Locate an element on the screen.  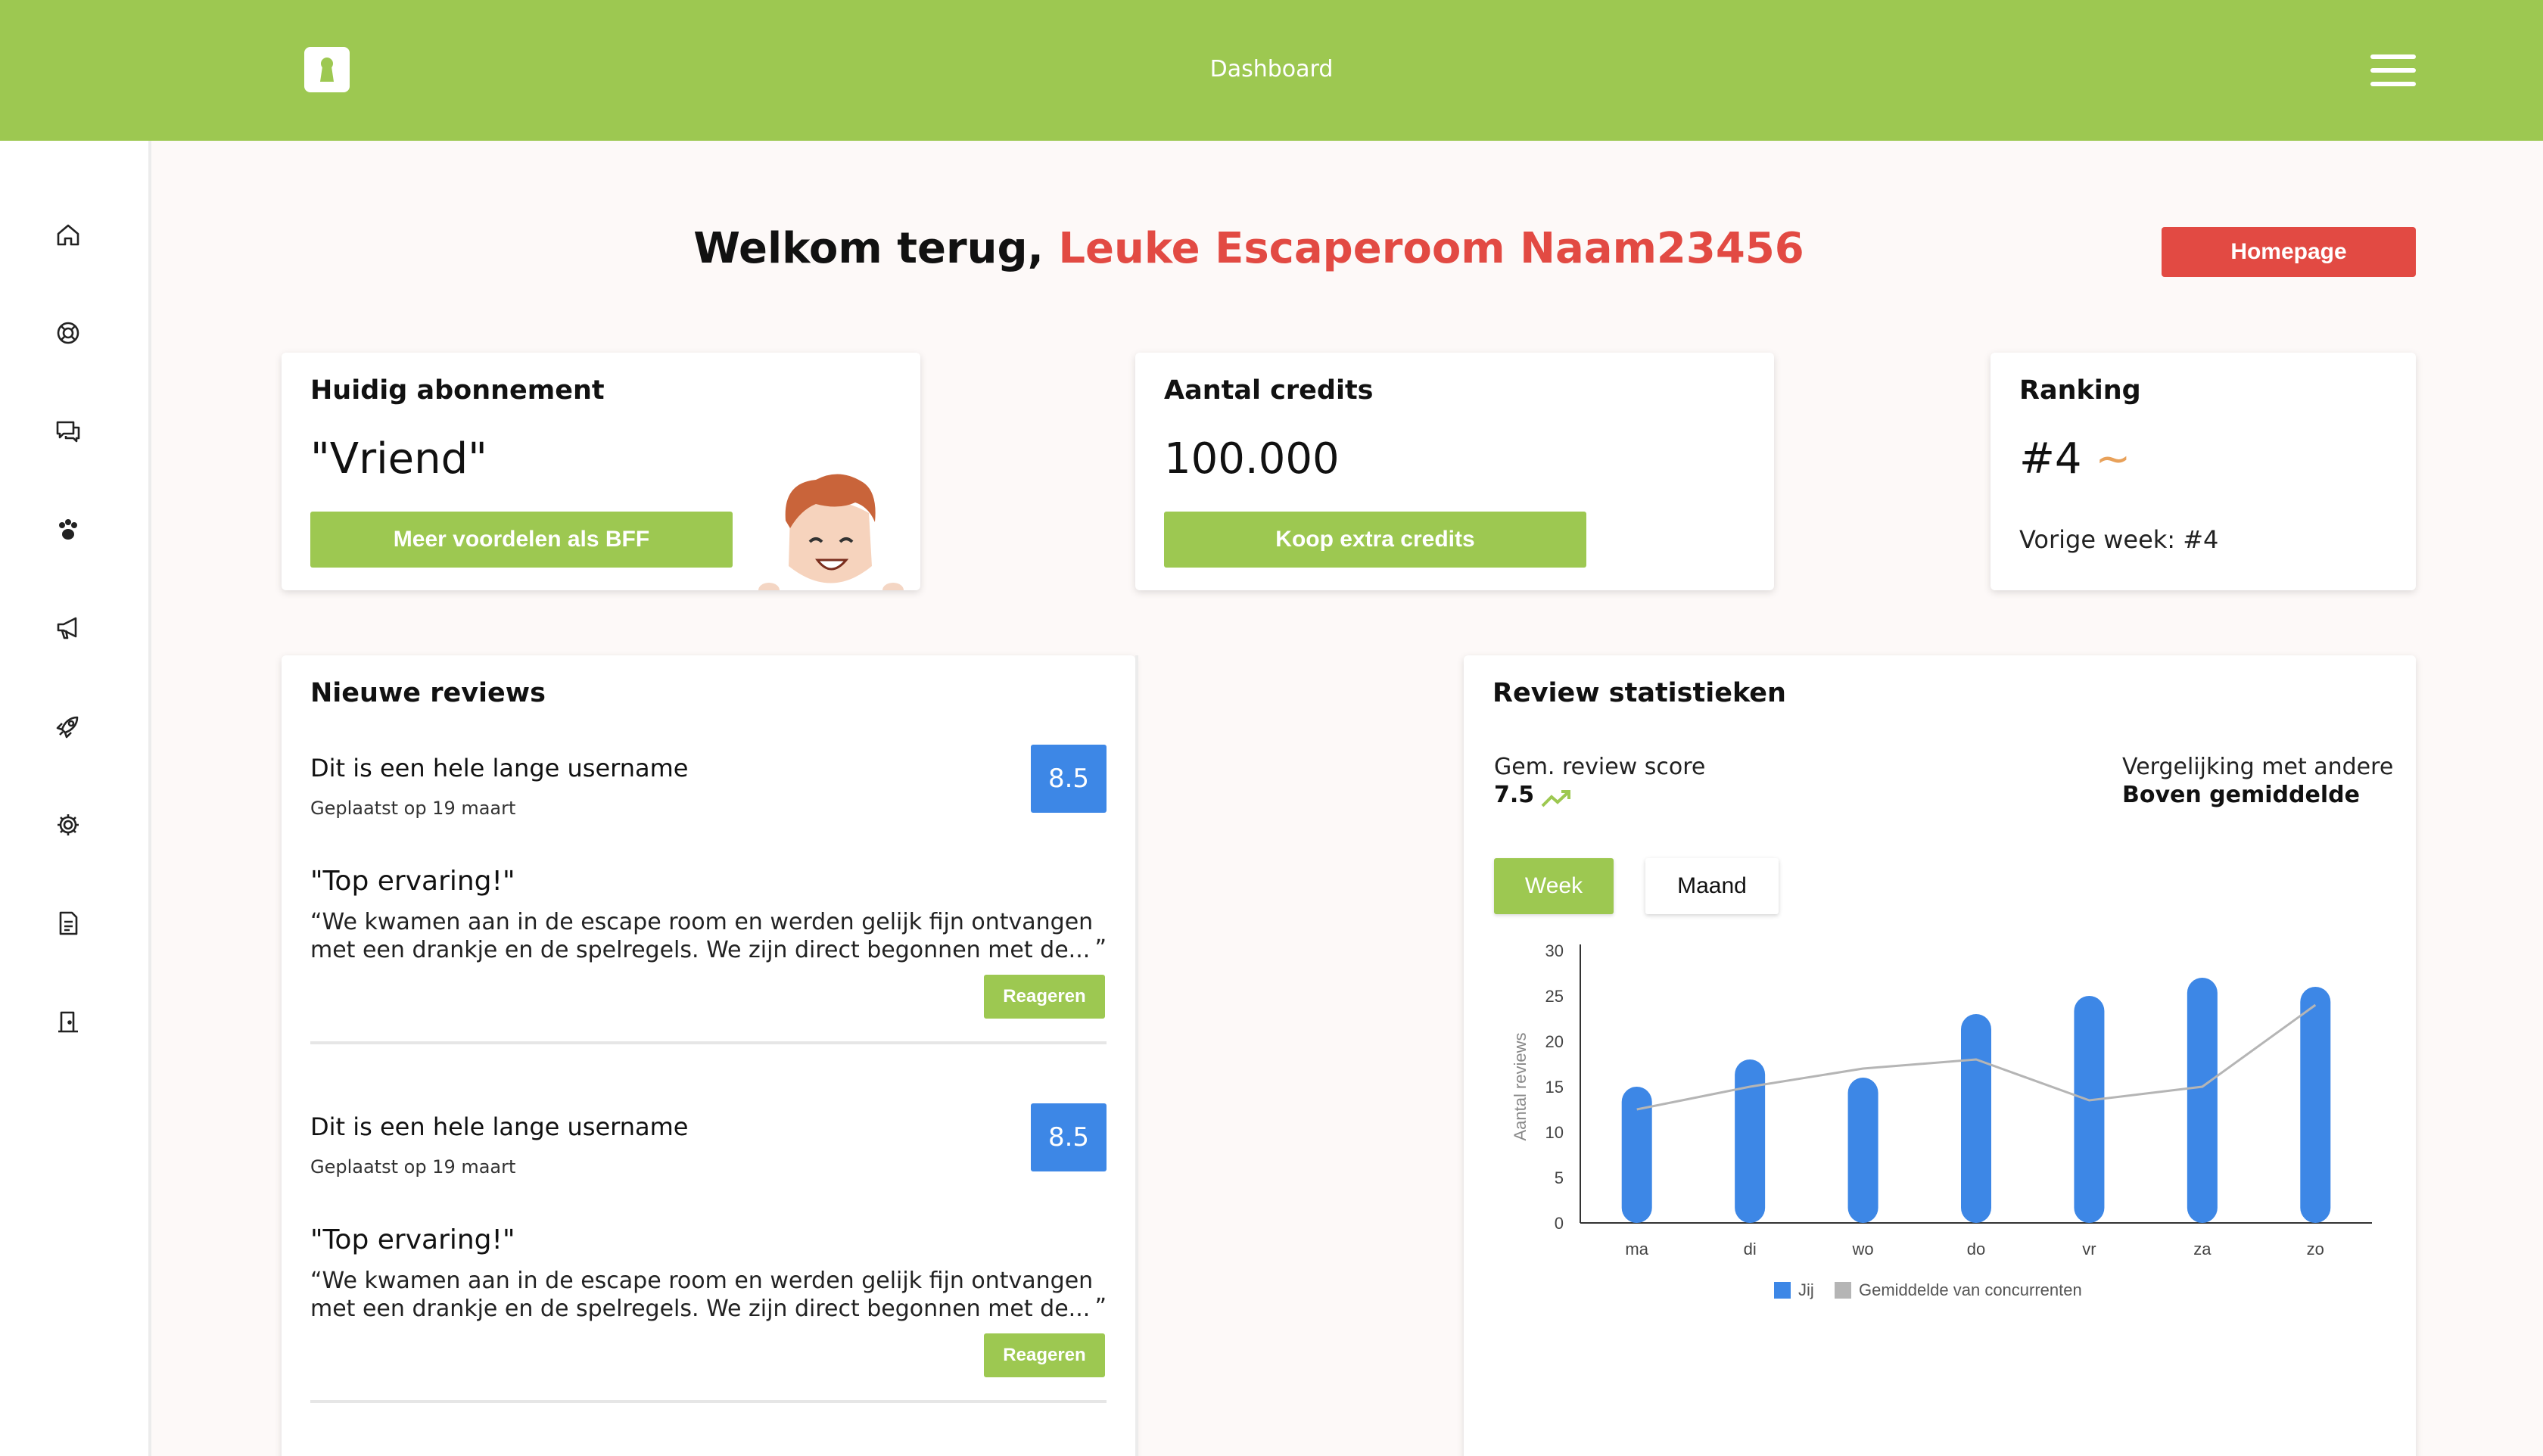
avg-score-value: 7.5 is located at coordinates (1514, 795).